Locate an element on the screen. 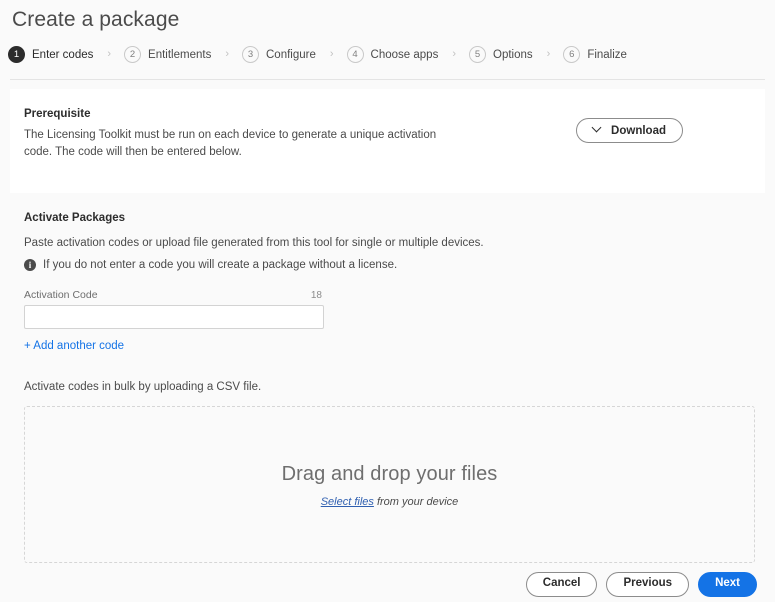 The height and width of the screenshot is (602, 775). activation-code-label: Activation Code is located at coordinates (61, 295).